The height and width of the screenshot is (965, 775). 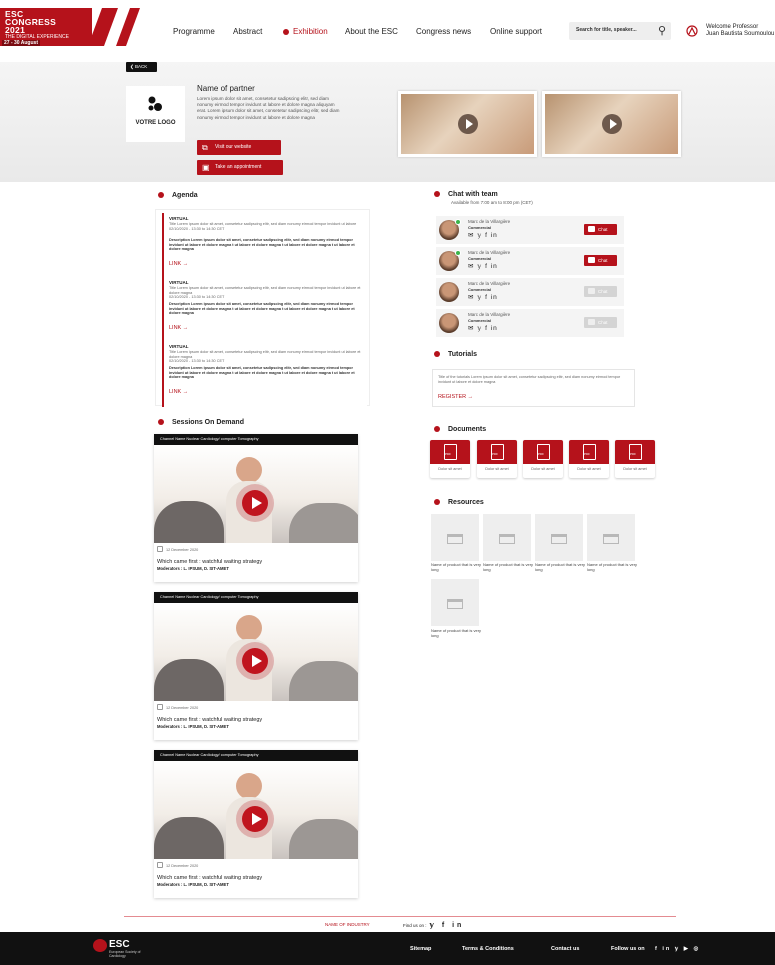 What do you see at coordinates (347, 924) in the screenshot?
I see `industry-name: NAME OF INDUSTRY` at bounding box center [347, 924].